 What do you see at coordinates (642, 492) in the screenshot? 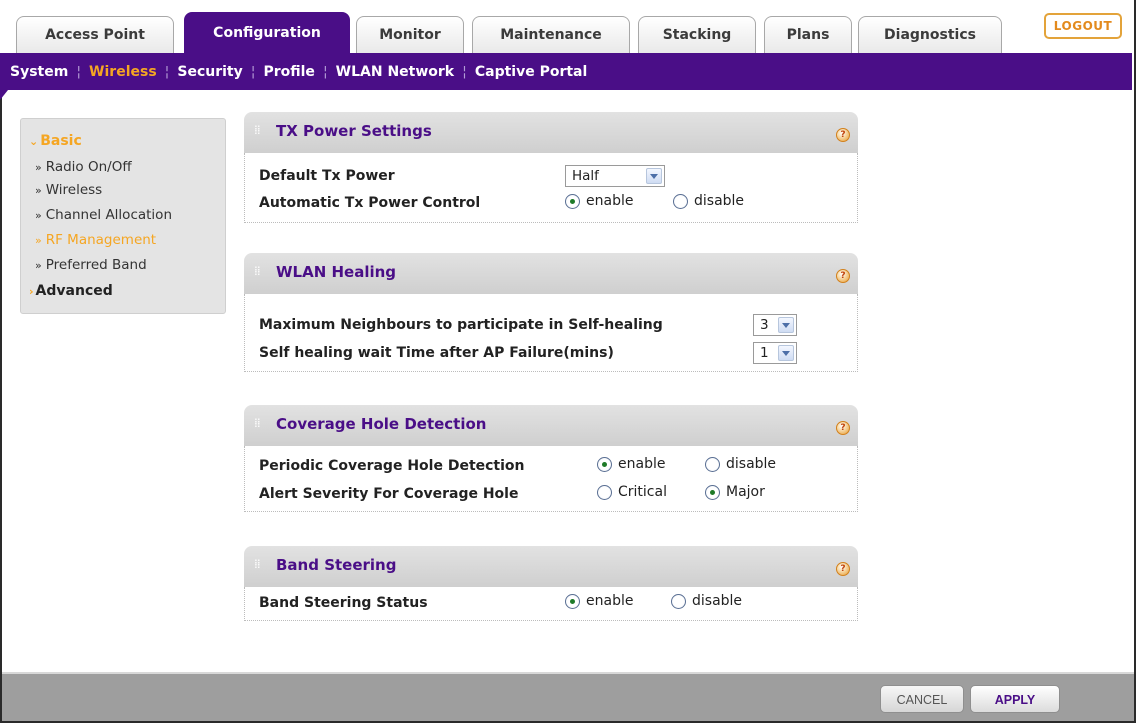
I see `radio-label: Critical` at bounding box center [642, 492].